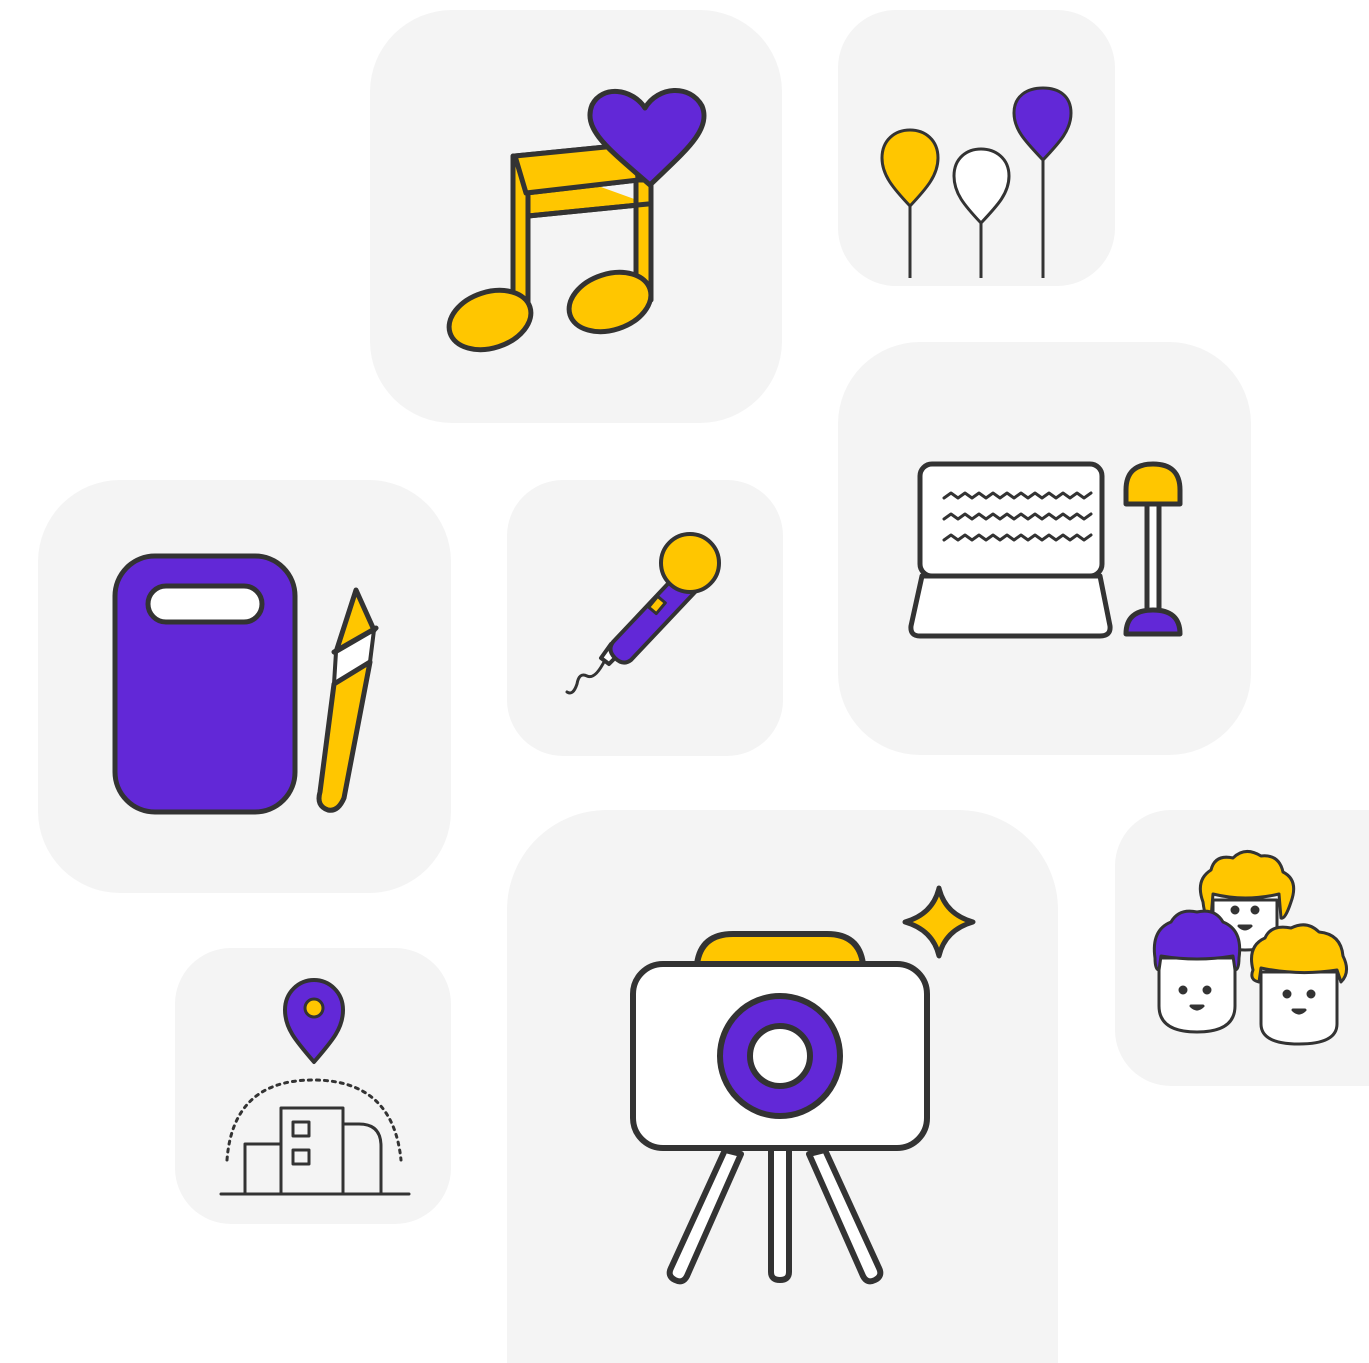 The width and height of the screenshot is (1369, 1363). Describe the element at coordinates (576, 220) in the screenshot. I see `music-note-heart-icon` at that location.